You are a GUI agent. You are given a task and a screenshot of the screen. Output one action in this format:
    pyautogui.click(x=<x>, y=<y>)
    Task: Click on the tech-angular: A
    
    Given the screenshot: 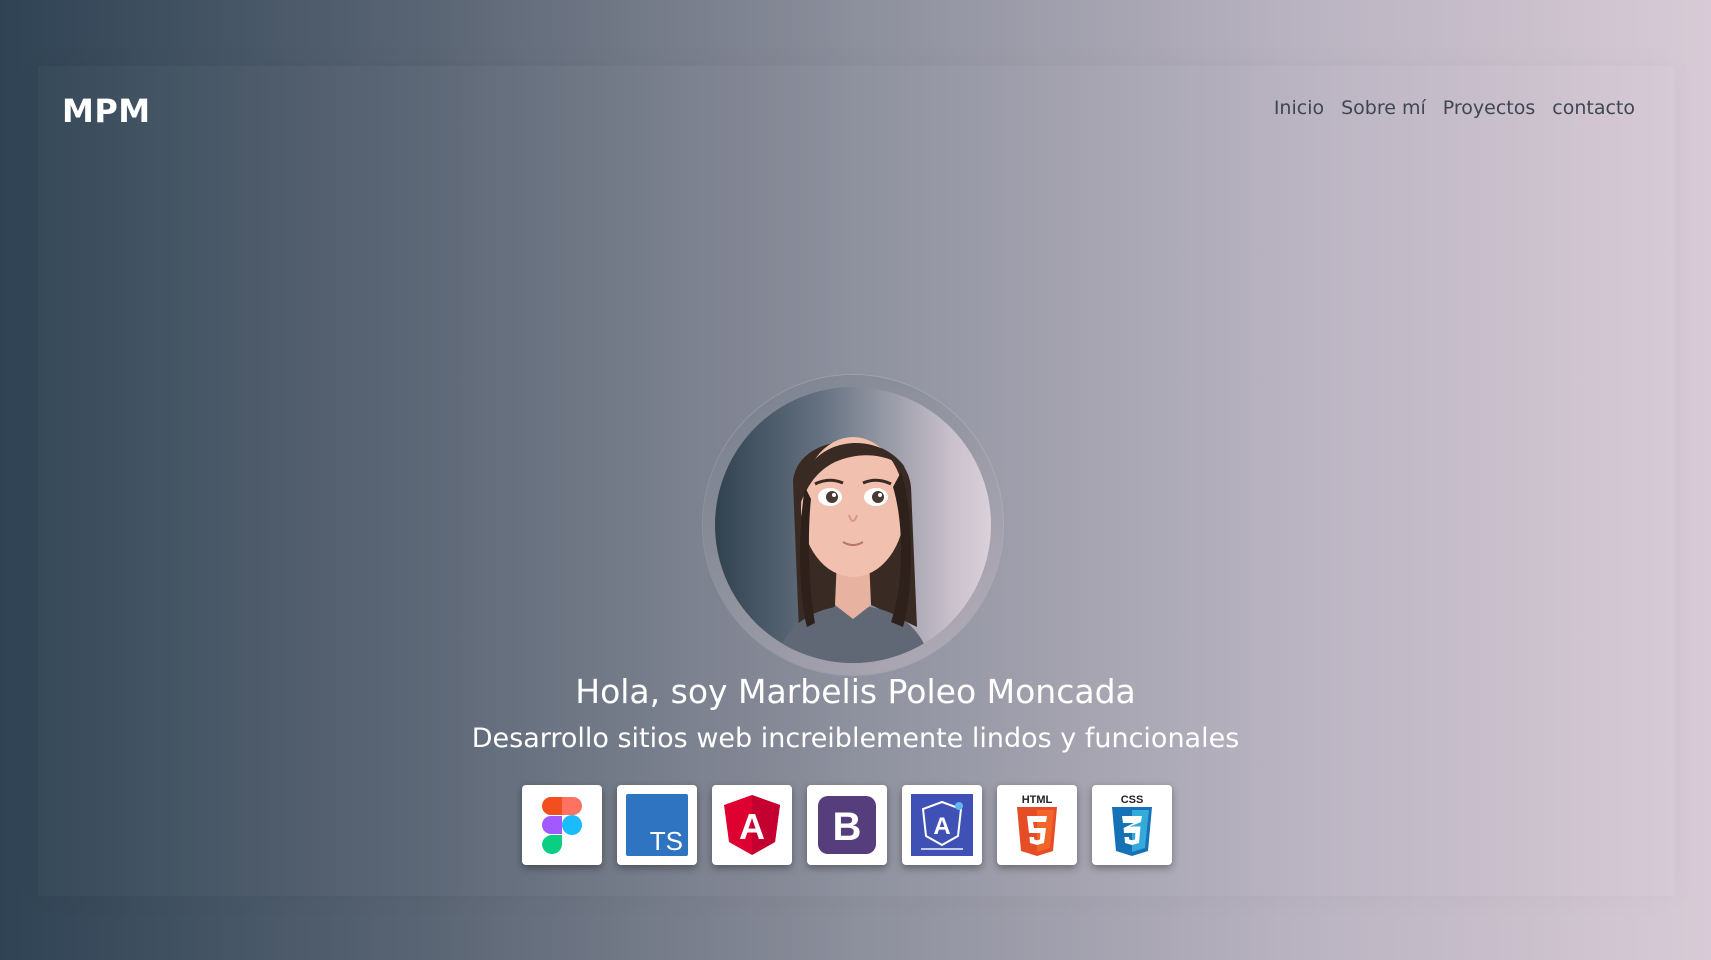 What is the action you would take?
    pyautogui.click(x=752, y=825)
    